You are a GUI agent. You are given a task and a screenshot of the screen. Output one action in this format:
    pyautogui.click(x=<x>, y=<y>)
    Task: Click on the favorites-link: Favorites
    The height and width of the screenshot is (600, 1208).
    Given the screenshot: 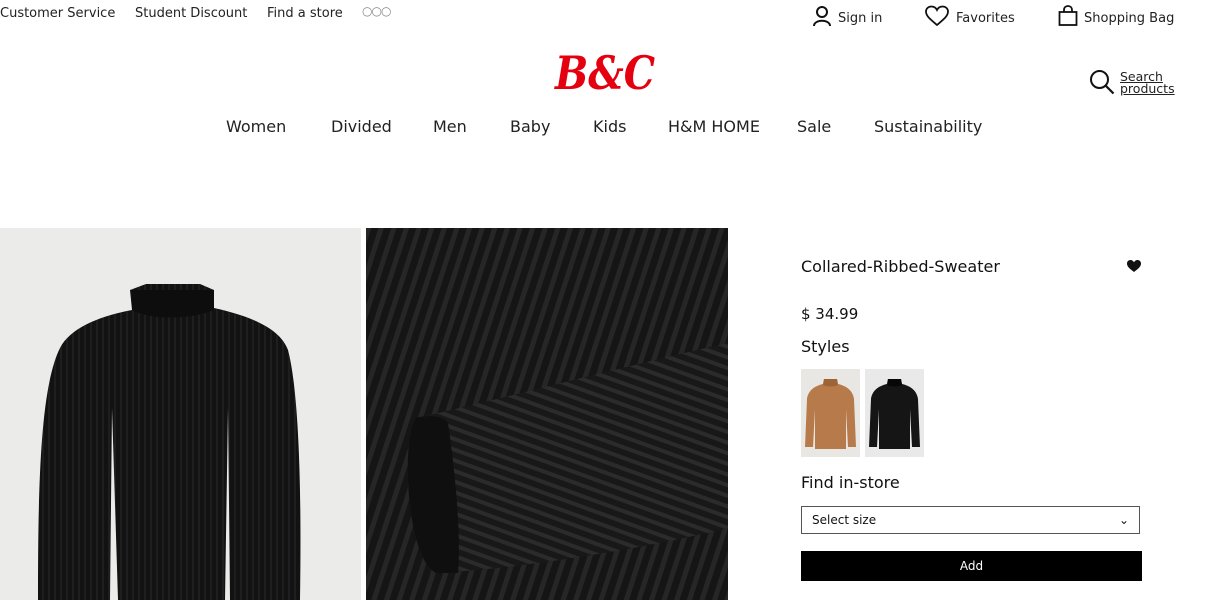 What is the action you would take?
    pyautogui.click(x=969, y=16)
    